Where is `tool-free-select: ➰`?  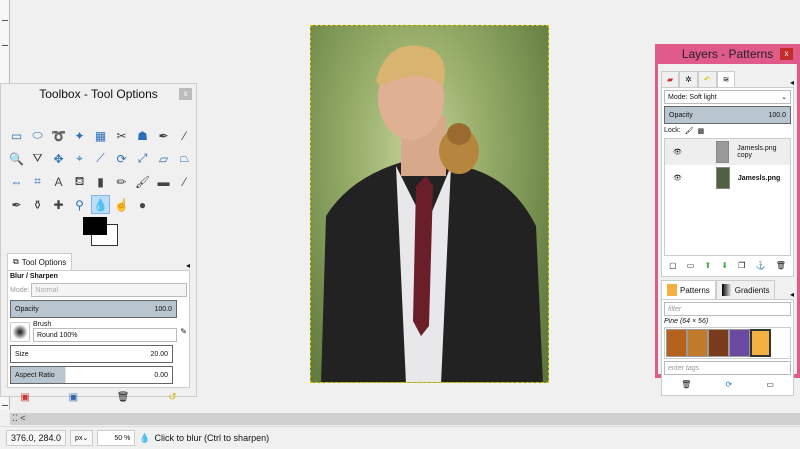
tool-free-select: ➰ is located at coordinates (58, 135).